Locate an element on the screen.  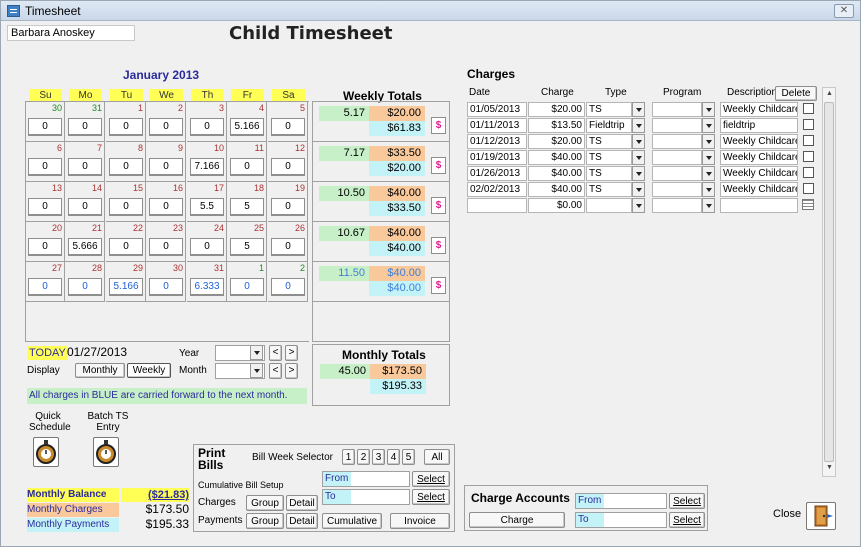
bill-week-5-button: 5 is located at coordinates (408, 457).